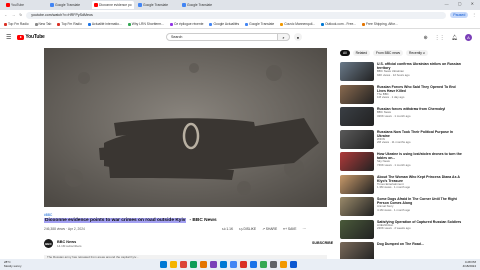  I want to click on notifications-bell-icon: 🔔︎, so click(455, 38).